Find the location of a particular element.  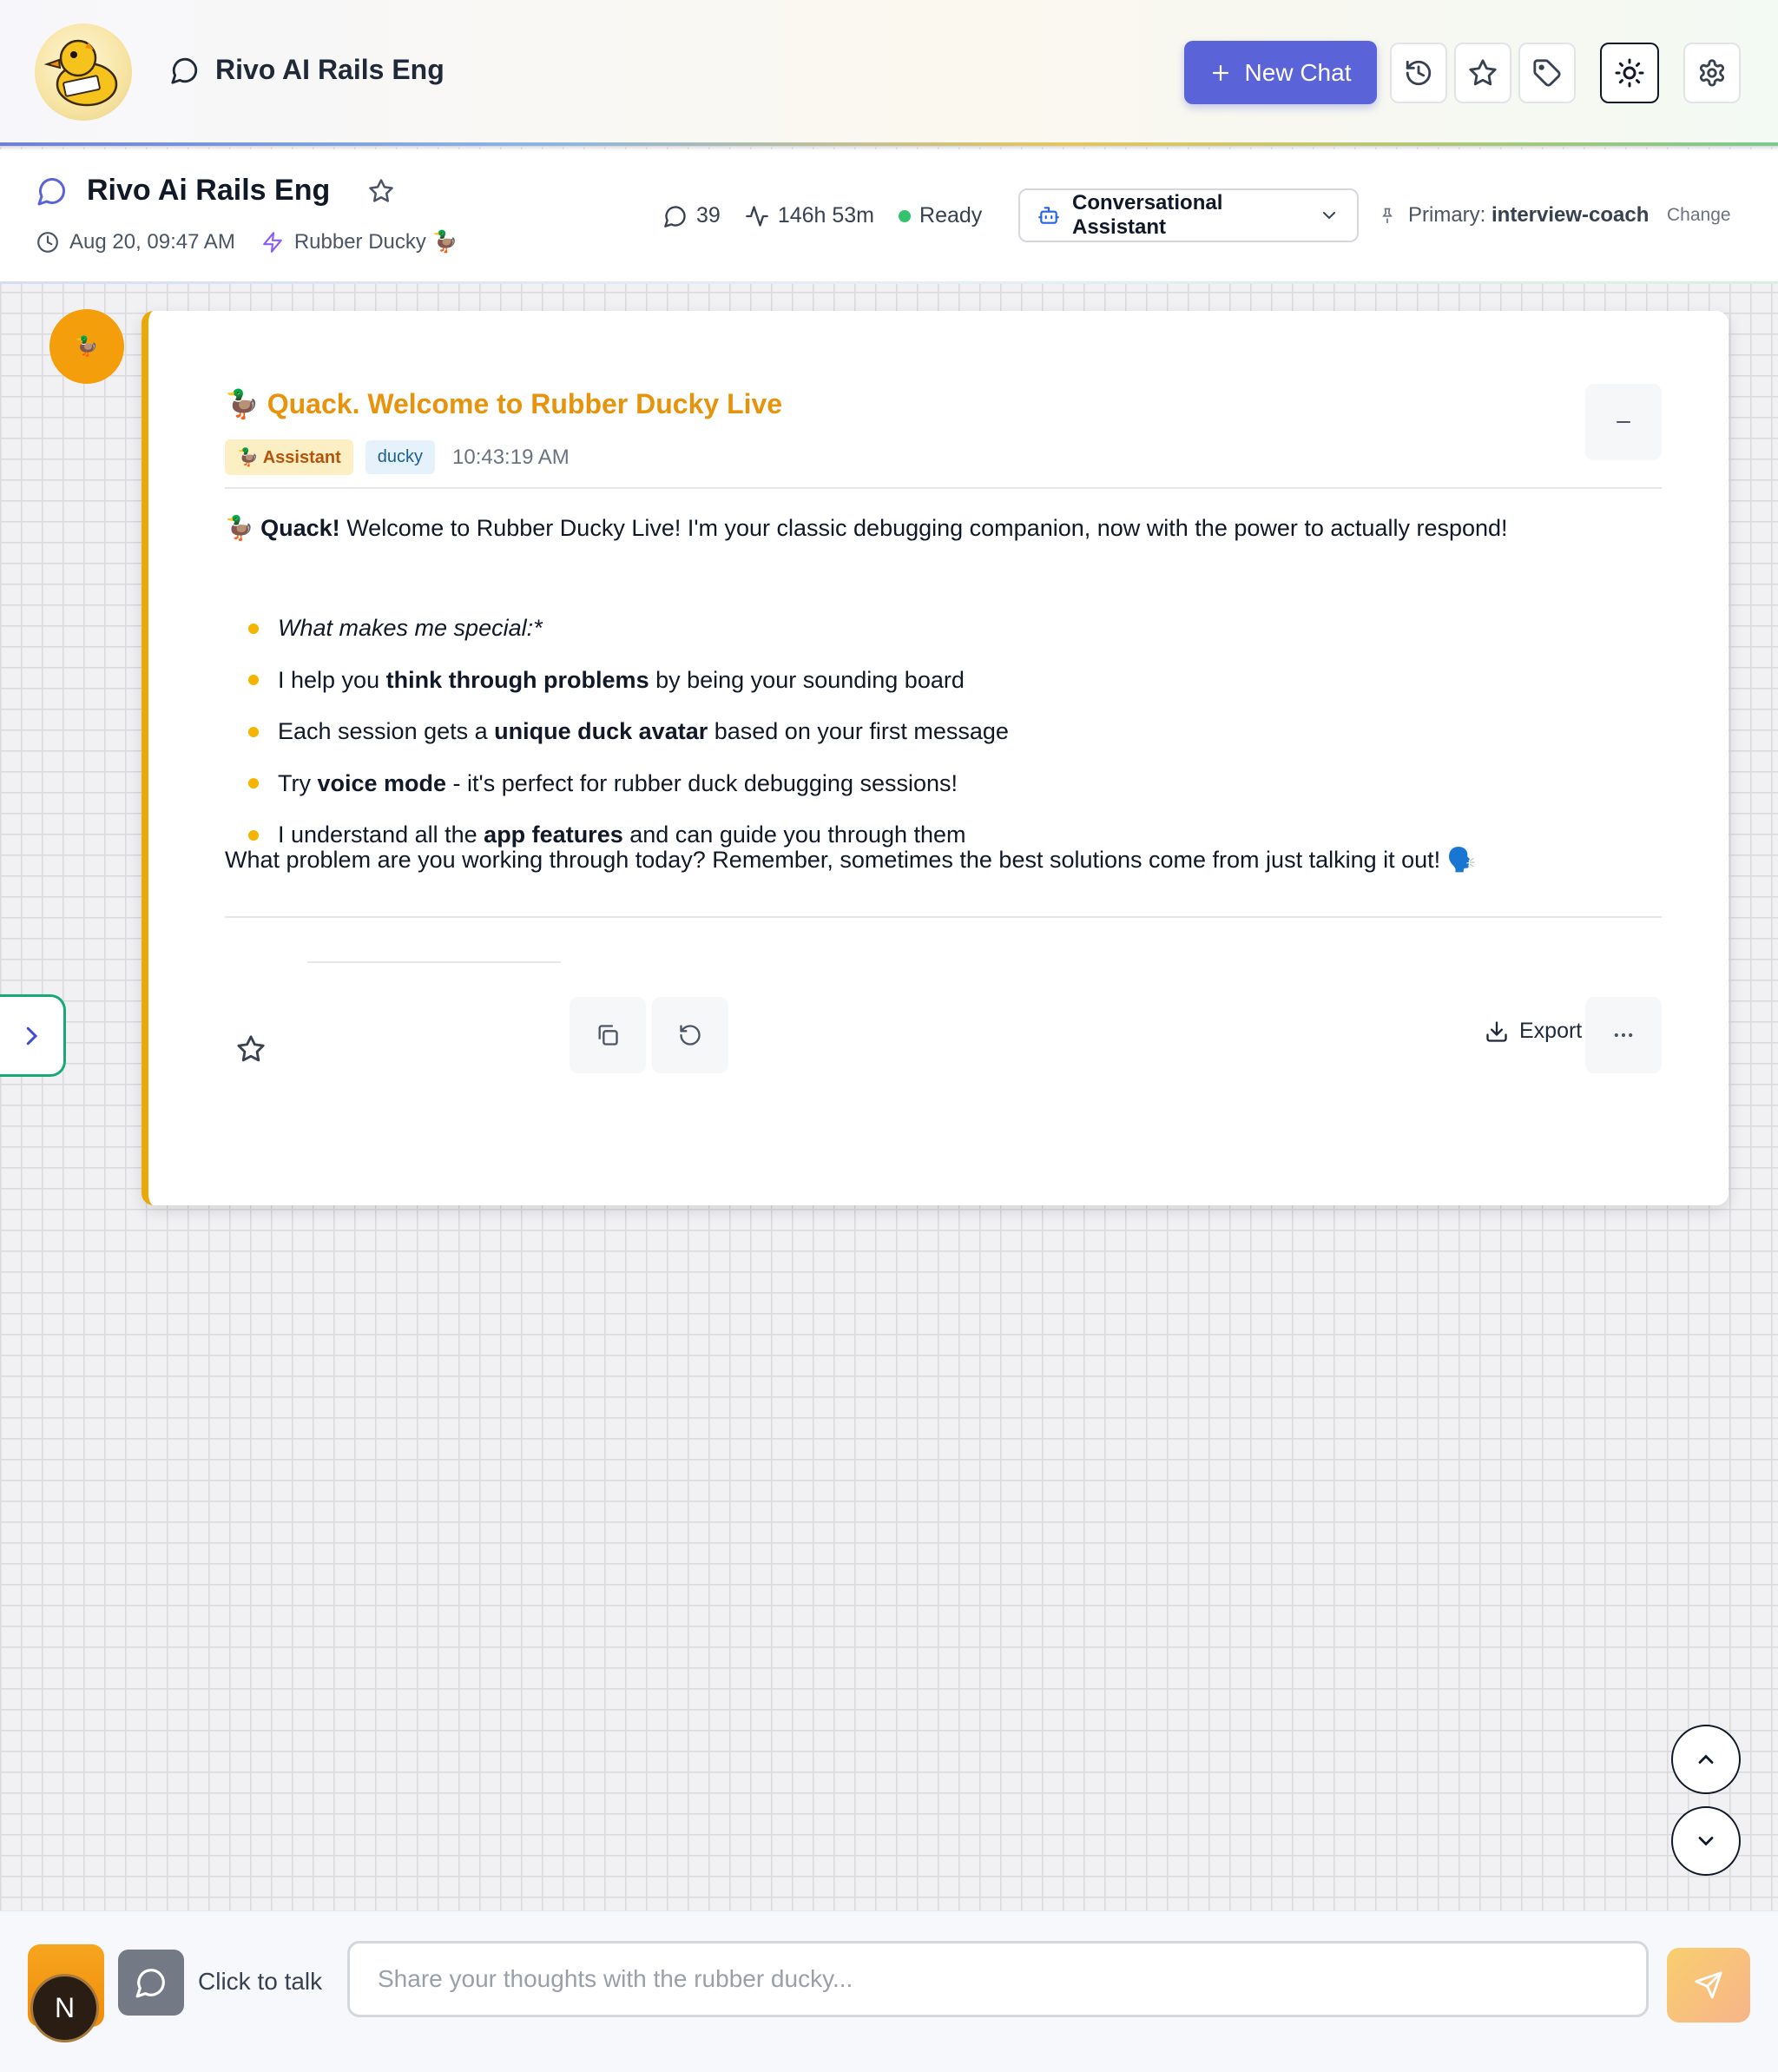

input-bar: N Click to talk is located at coordinates (889, 1991).